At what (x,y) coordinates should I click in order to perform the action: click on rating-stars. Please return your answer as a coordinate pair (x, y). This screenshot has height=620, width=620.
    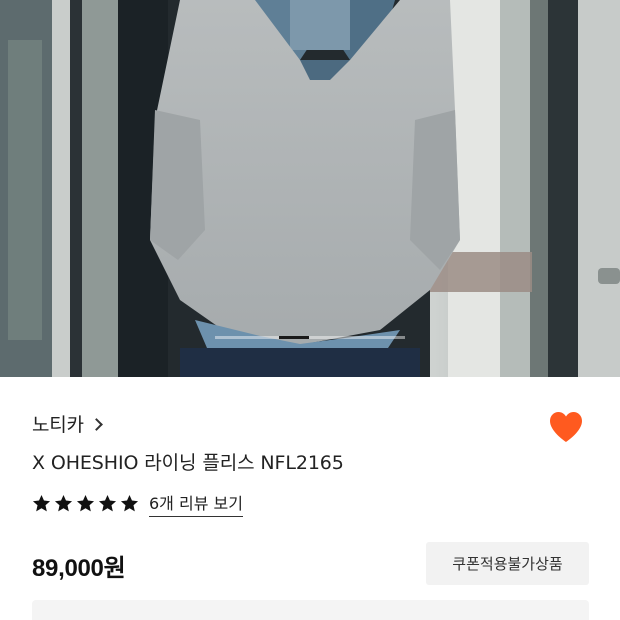
    Looking at the image, I should click on (85, 503).